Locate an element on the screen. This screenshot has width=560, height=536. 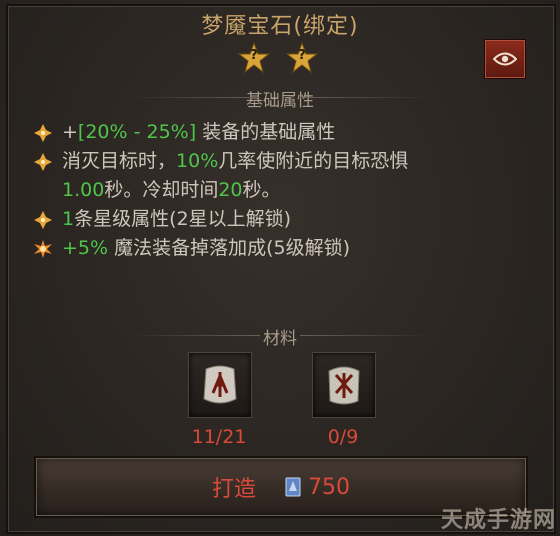
attribute-text: 1 is located at coordinates (68, 219).